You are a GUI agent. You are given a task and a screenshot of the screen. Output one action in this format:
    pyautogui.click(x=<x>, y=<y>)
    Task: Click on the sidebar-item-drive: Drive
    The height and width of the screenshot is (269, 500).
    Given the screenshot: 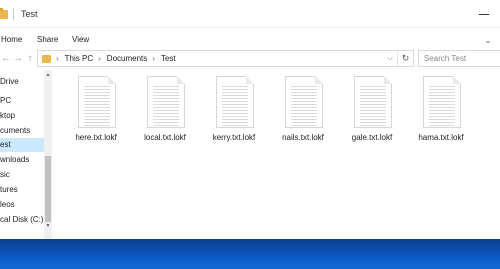 What is the action you would take?
    pyautogui.click(x=22, y=82)
    